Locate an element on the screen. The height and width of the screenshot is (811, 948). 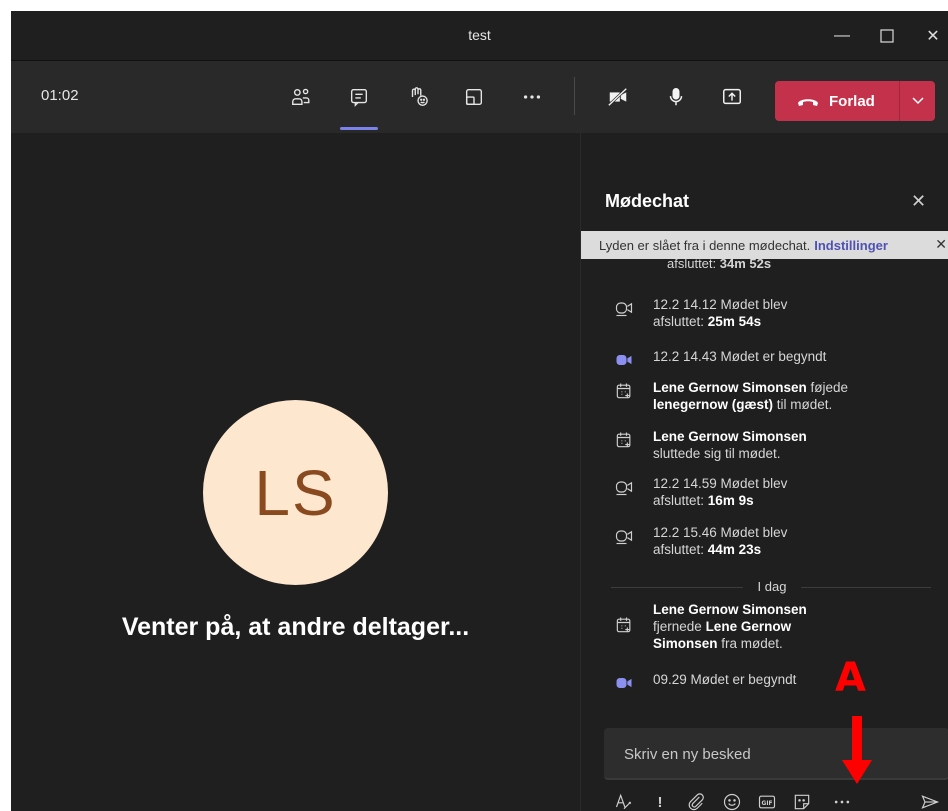
window-title: test is located at coordinates (479, 35).